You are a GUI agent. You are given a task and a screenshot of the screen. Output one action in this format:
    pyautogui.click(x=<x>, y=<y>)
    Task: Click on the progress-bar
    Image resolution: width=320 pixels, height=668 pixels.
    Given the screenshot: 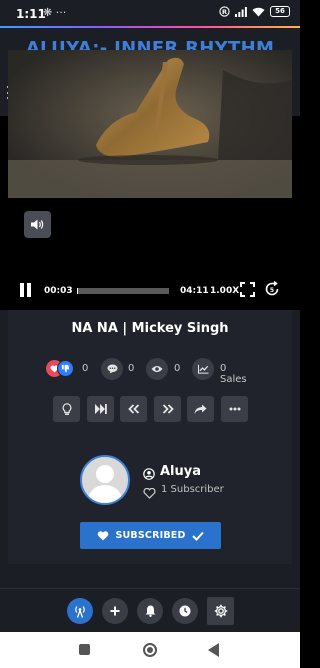 What is the action you would take?
    pyautogui.click(x=123, y=291)
    